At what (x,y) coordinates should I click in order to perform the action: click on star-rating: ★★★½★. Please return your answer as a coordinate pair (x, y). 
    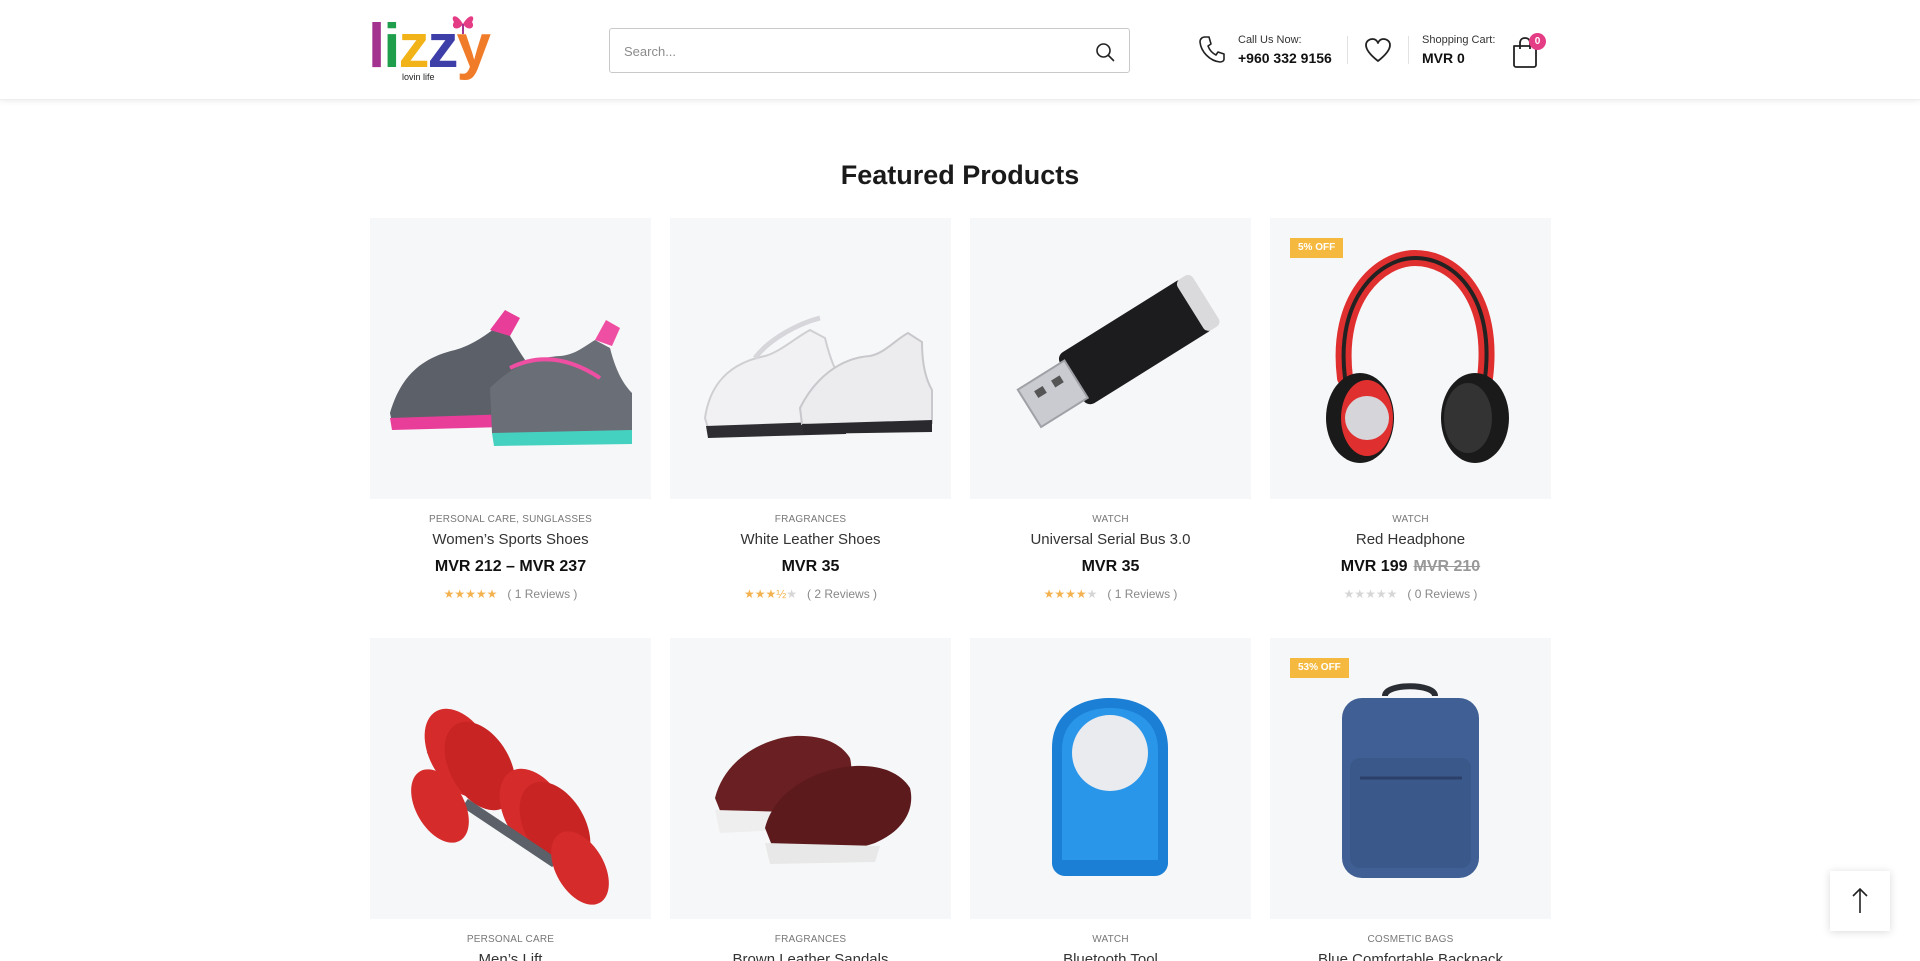
    Looking at the image, I should click on (770, 593).